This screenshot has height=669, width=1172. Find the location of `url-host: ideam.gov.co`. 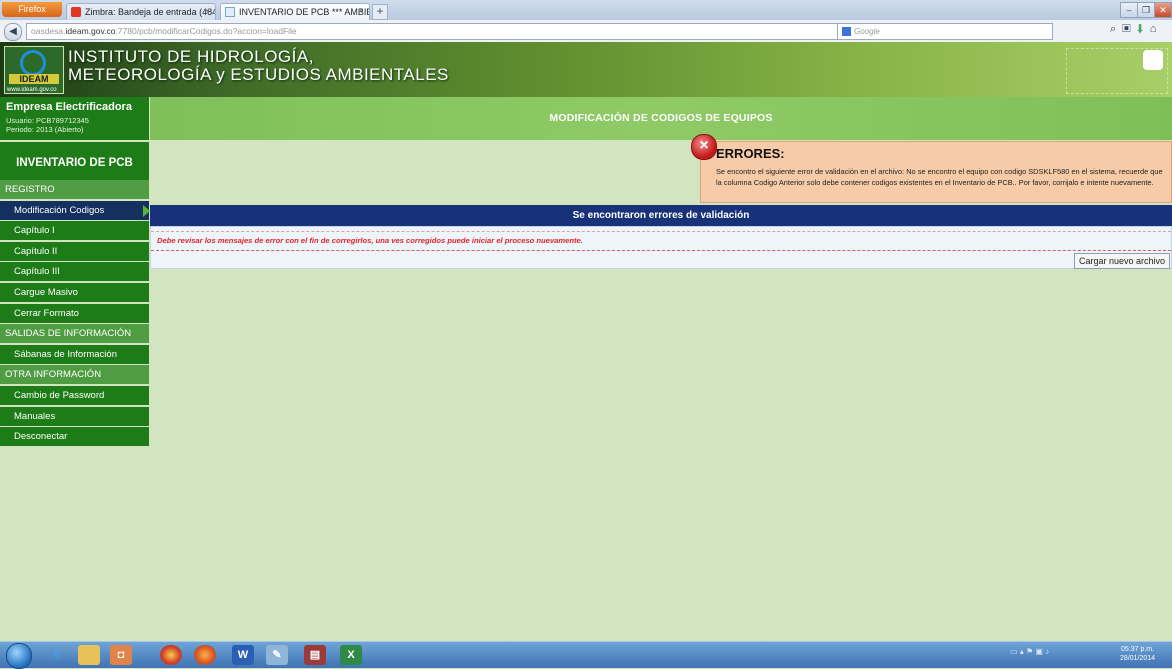

url-host: ideam.gov.co is located at coordinates (90, 31).